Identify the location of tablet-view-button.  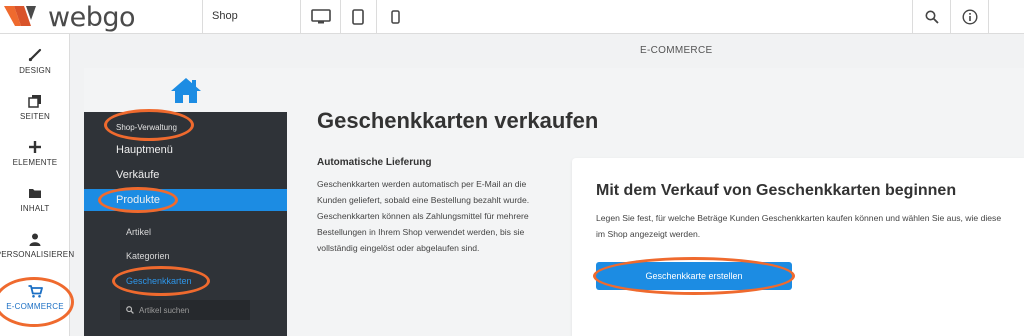
(358, 17).